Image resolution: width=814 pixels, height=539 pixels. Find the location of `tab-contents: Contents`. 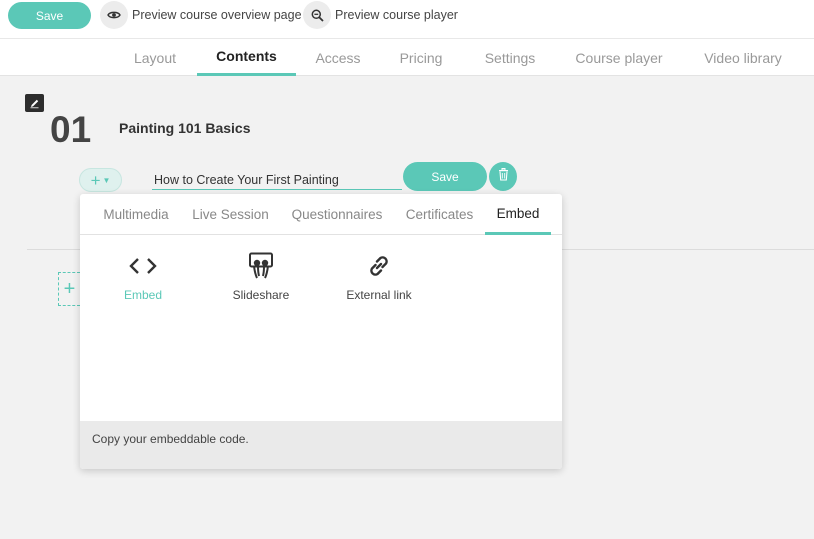

tab-contents: Contents is located at coordinates (246, 57).